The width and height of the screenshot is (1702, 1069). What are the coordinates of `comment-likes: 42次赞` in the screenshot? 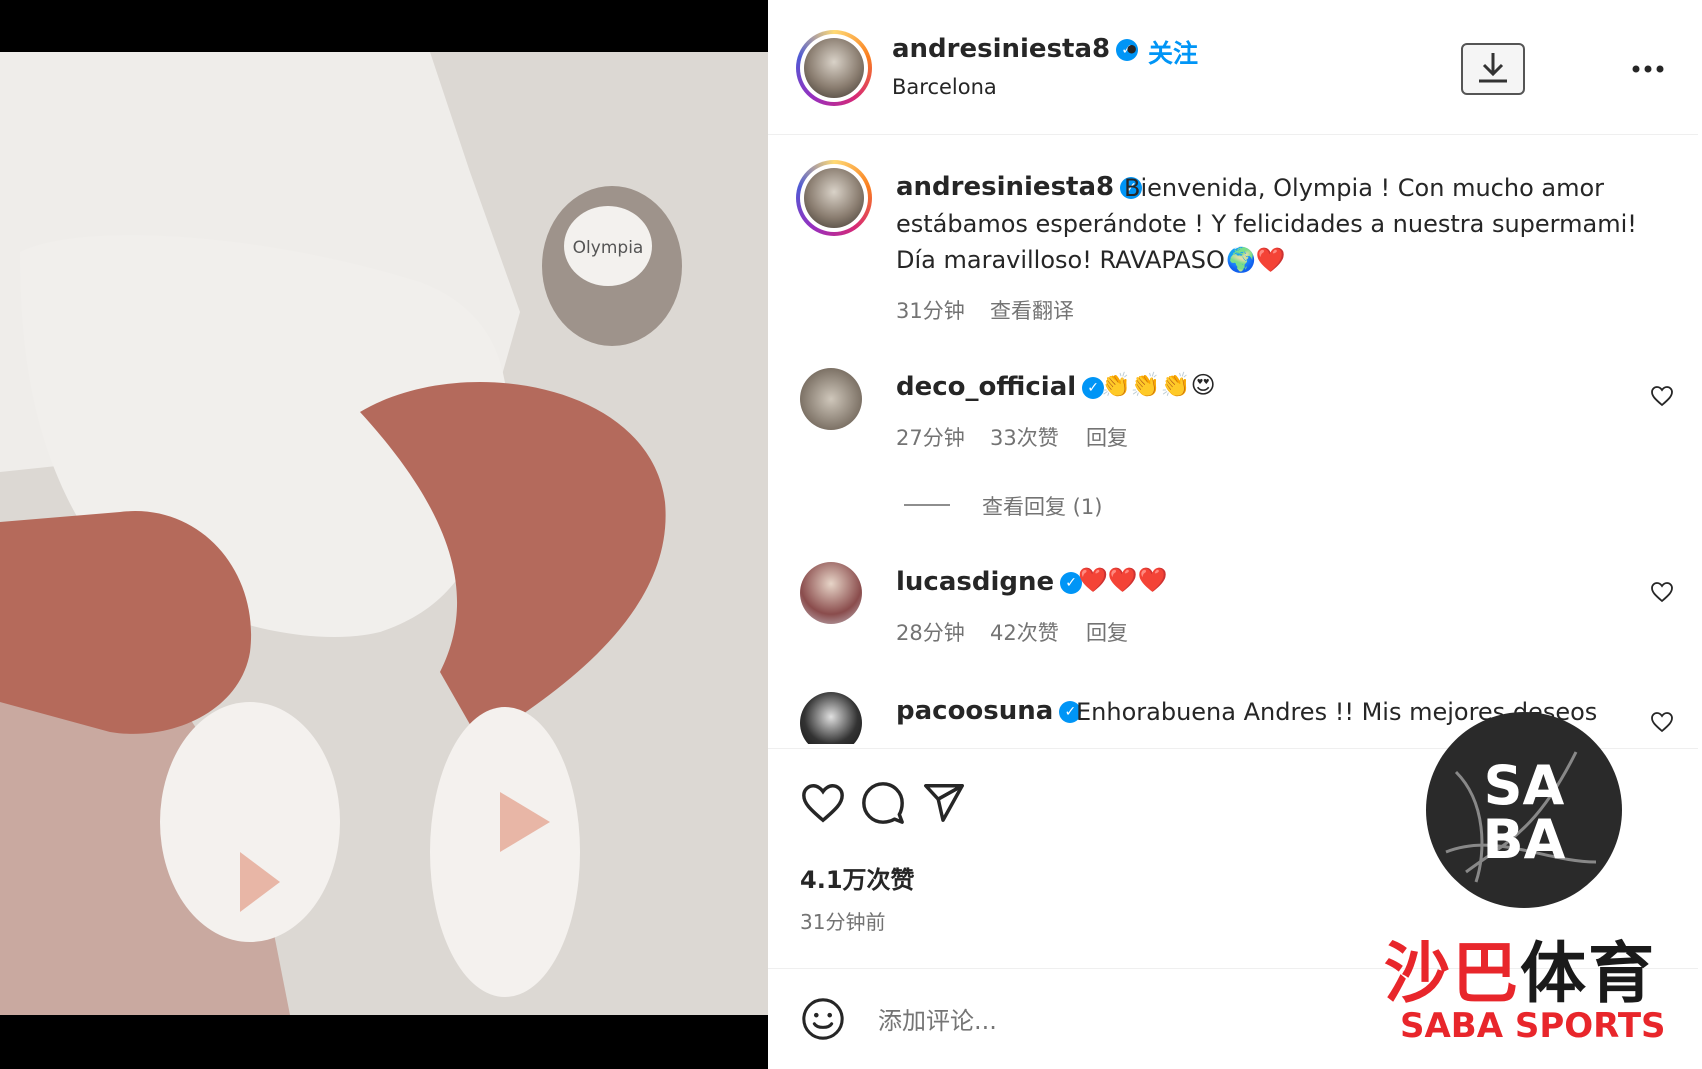 It's located at (1024, 632).